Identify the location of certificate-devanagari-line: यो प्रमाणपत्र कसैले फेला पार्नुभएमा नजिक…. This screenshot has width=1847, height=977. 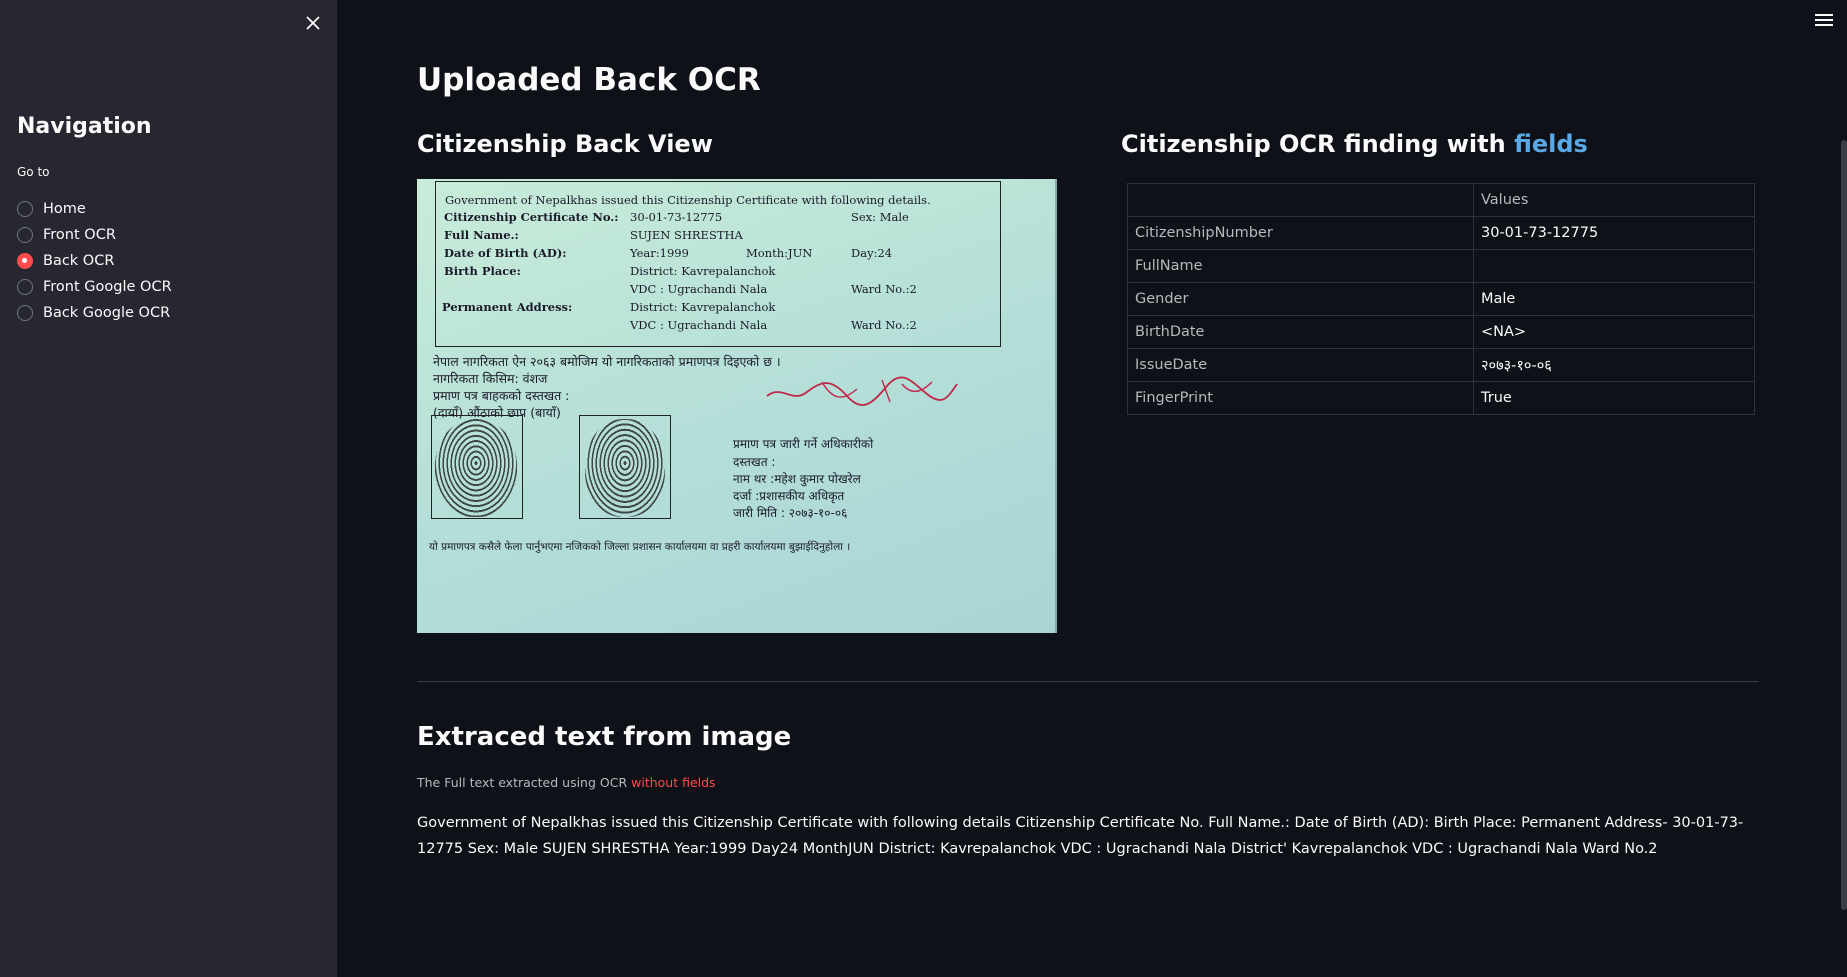
(640, 547).